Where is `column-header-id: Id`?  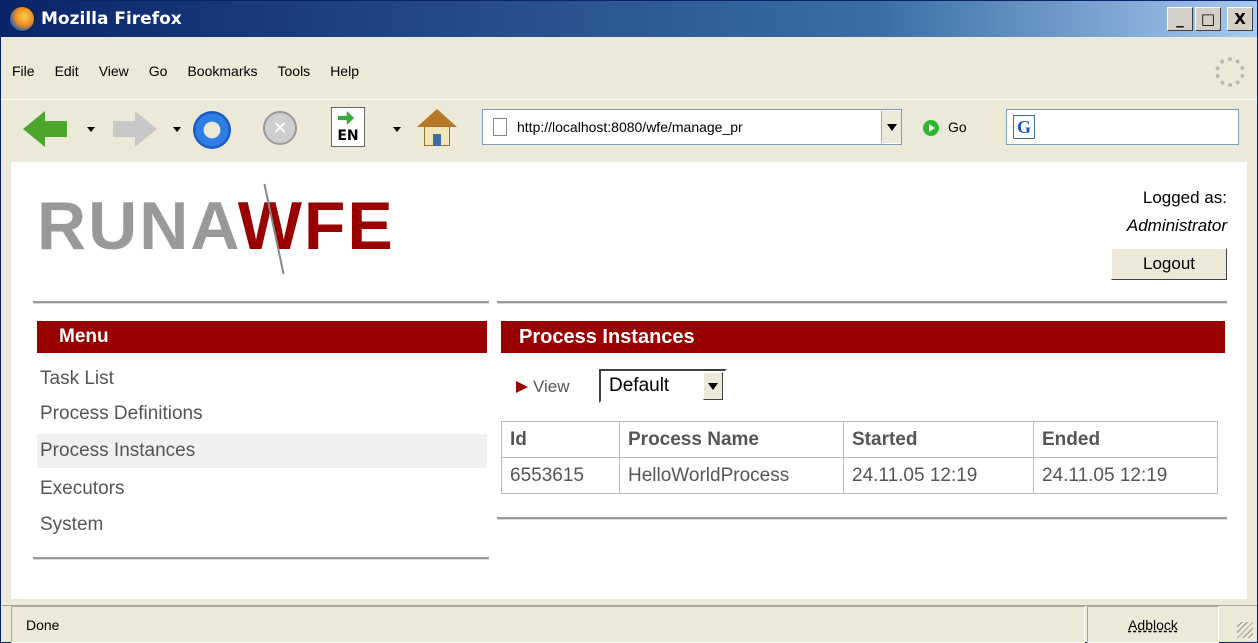
column-header-id: Id is located at coordinates (560, 439).